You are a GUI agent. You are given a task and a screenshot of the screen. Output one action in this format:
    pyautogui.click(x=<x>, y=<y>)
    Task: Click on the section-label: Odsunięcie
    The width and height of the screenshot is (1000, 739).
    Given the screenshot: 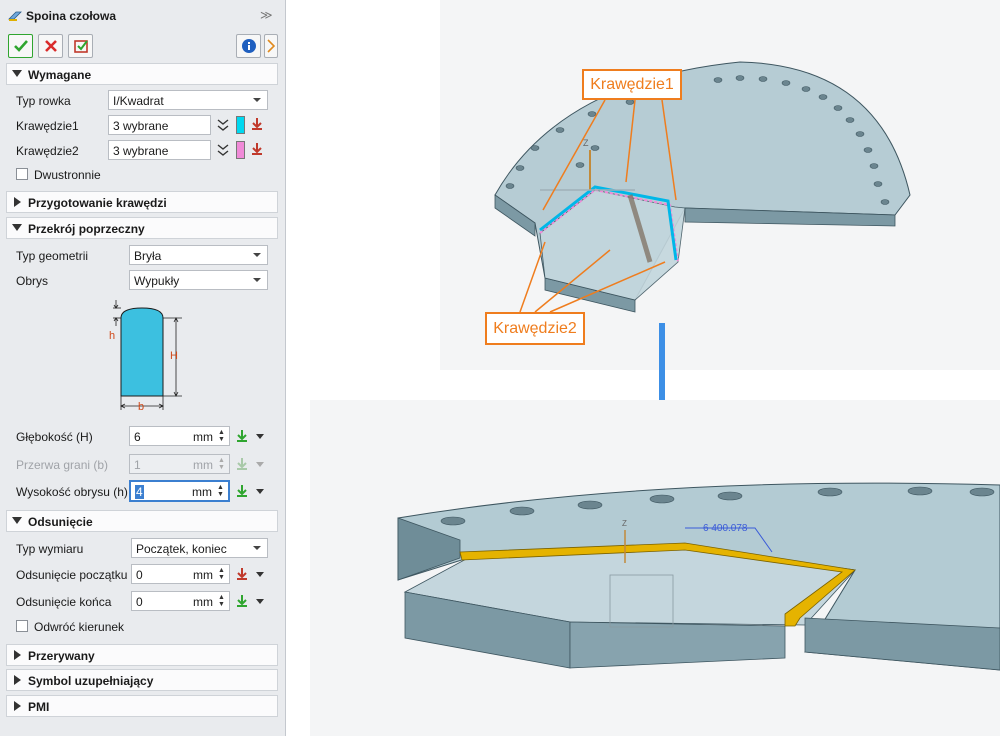 What is the action you would take?
    pyautogui.click(x=60, y=522)
    